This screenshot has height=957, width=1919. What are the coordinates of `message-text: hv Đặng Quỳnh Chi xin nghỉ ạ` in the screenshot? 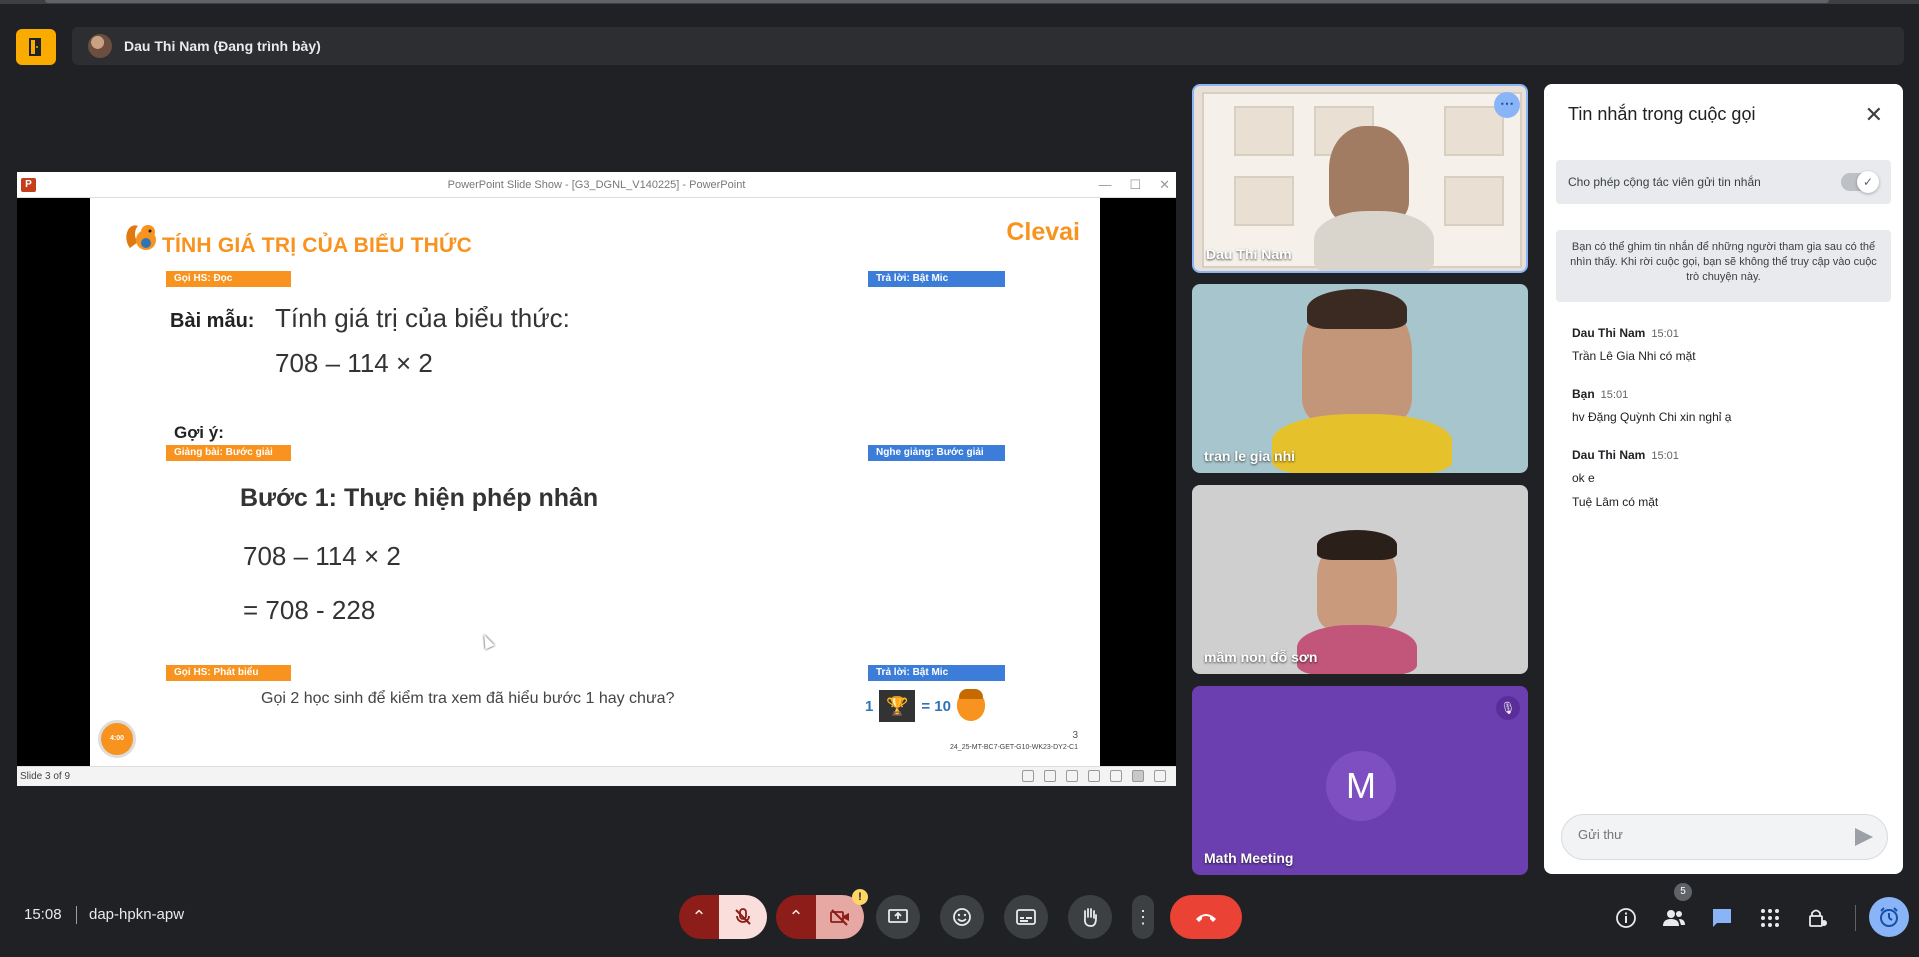 It's located at (1652, 417).